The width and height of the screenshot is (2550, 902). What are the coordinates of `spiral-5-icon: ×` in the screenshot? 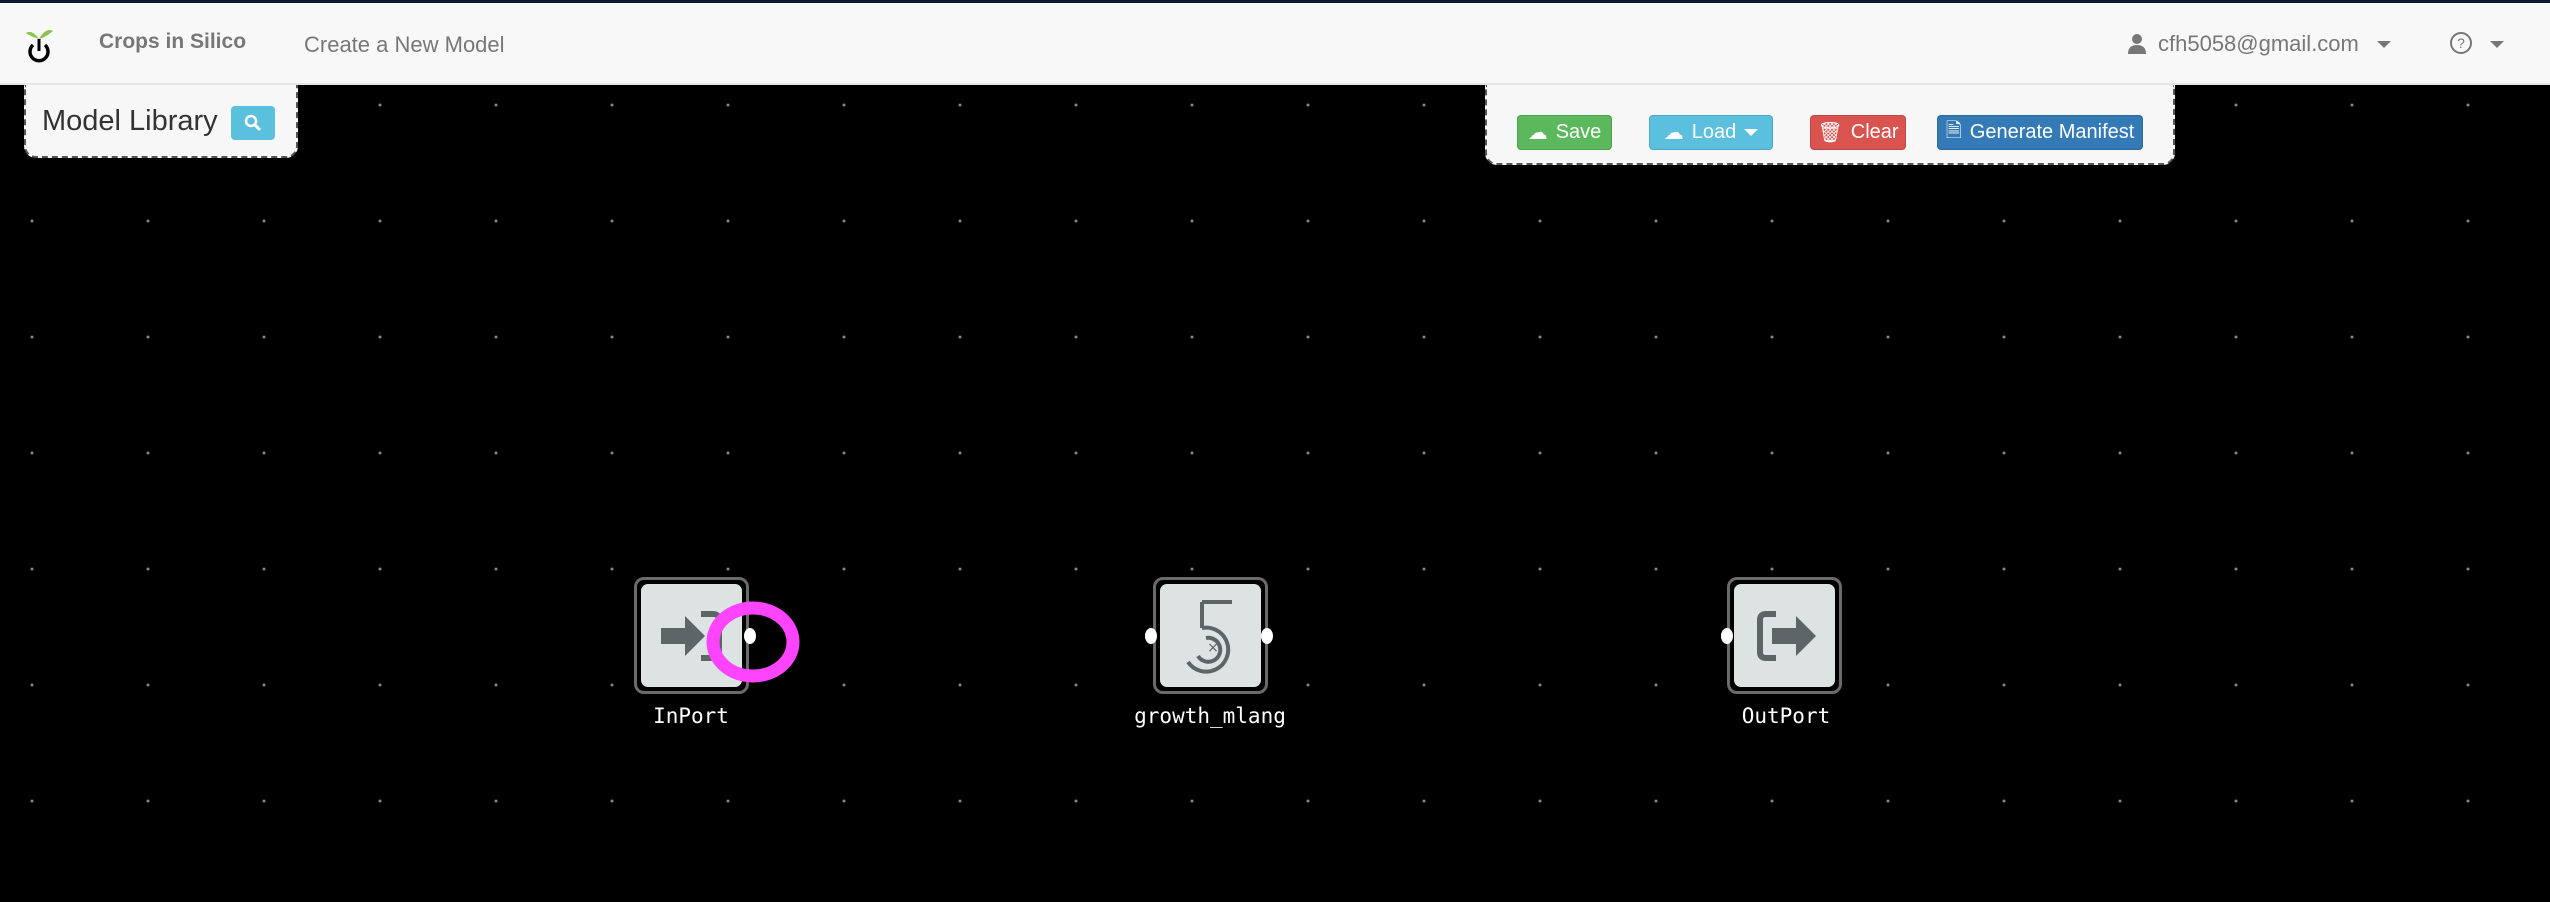 It's located at (1208, 636).